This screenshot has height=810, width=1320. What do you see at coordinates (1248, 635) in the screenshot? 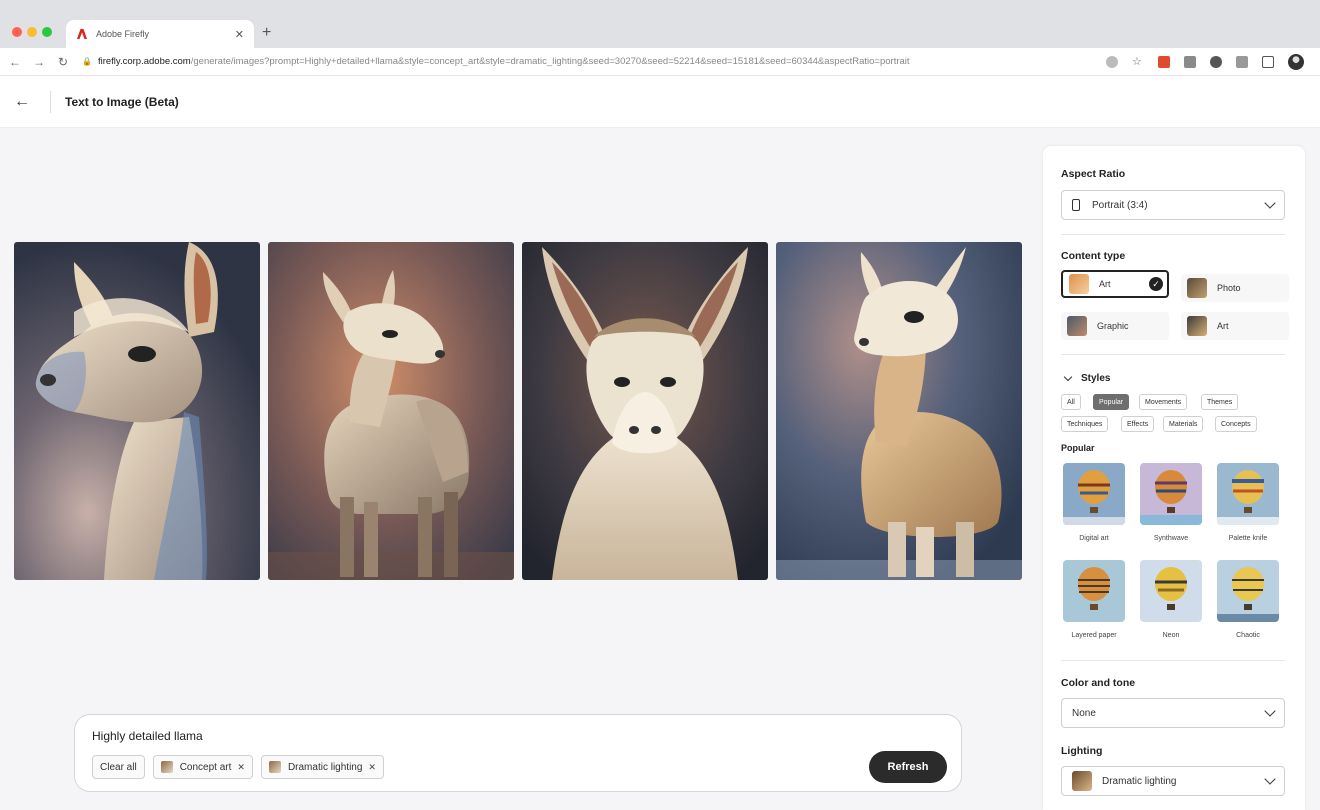
I see `style-caption: Chaotic` at bounding box center [1248, 635].